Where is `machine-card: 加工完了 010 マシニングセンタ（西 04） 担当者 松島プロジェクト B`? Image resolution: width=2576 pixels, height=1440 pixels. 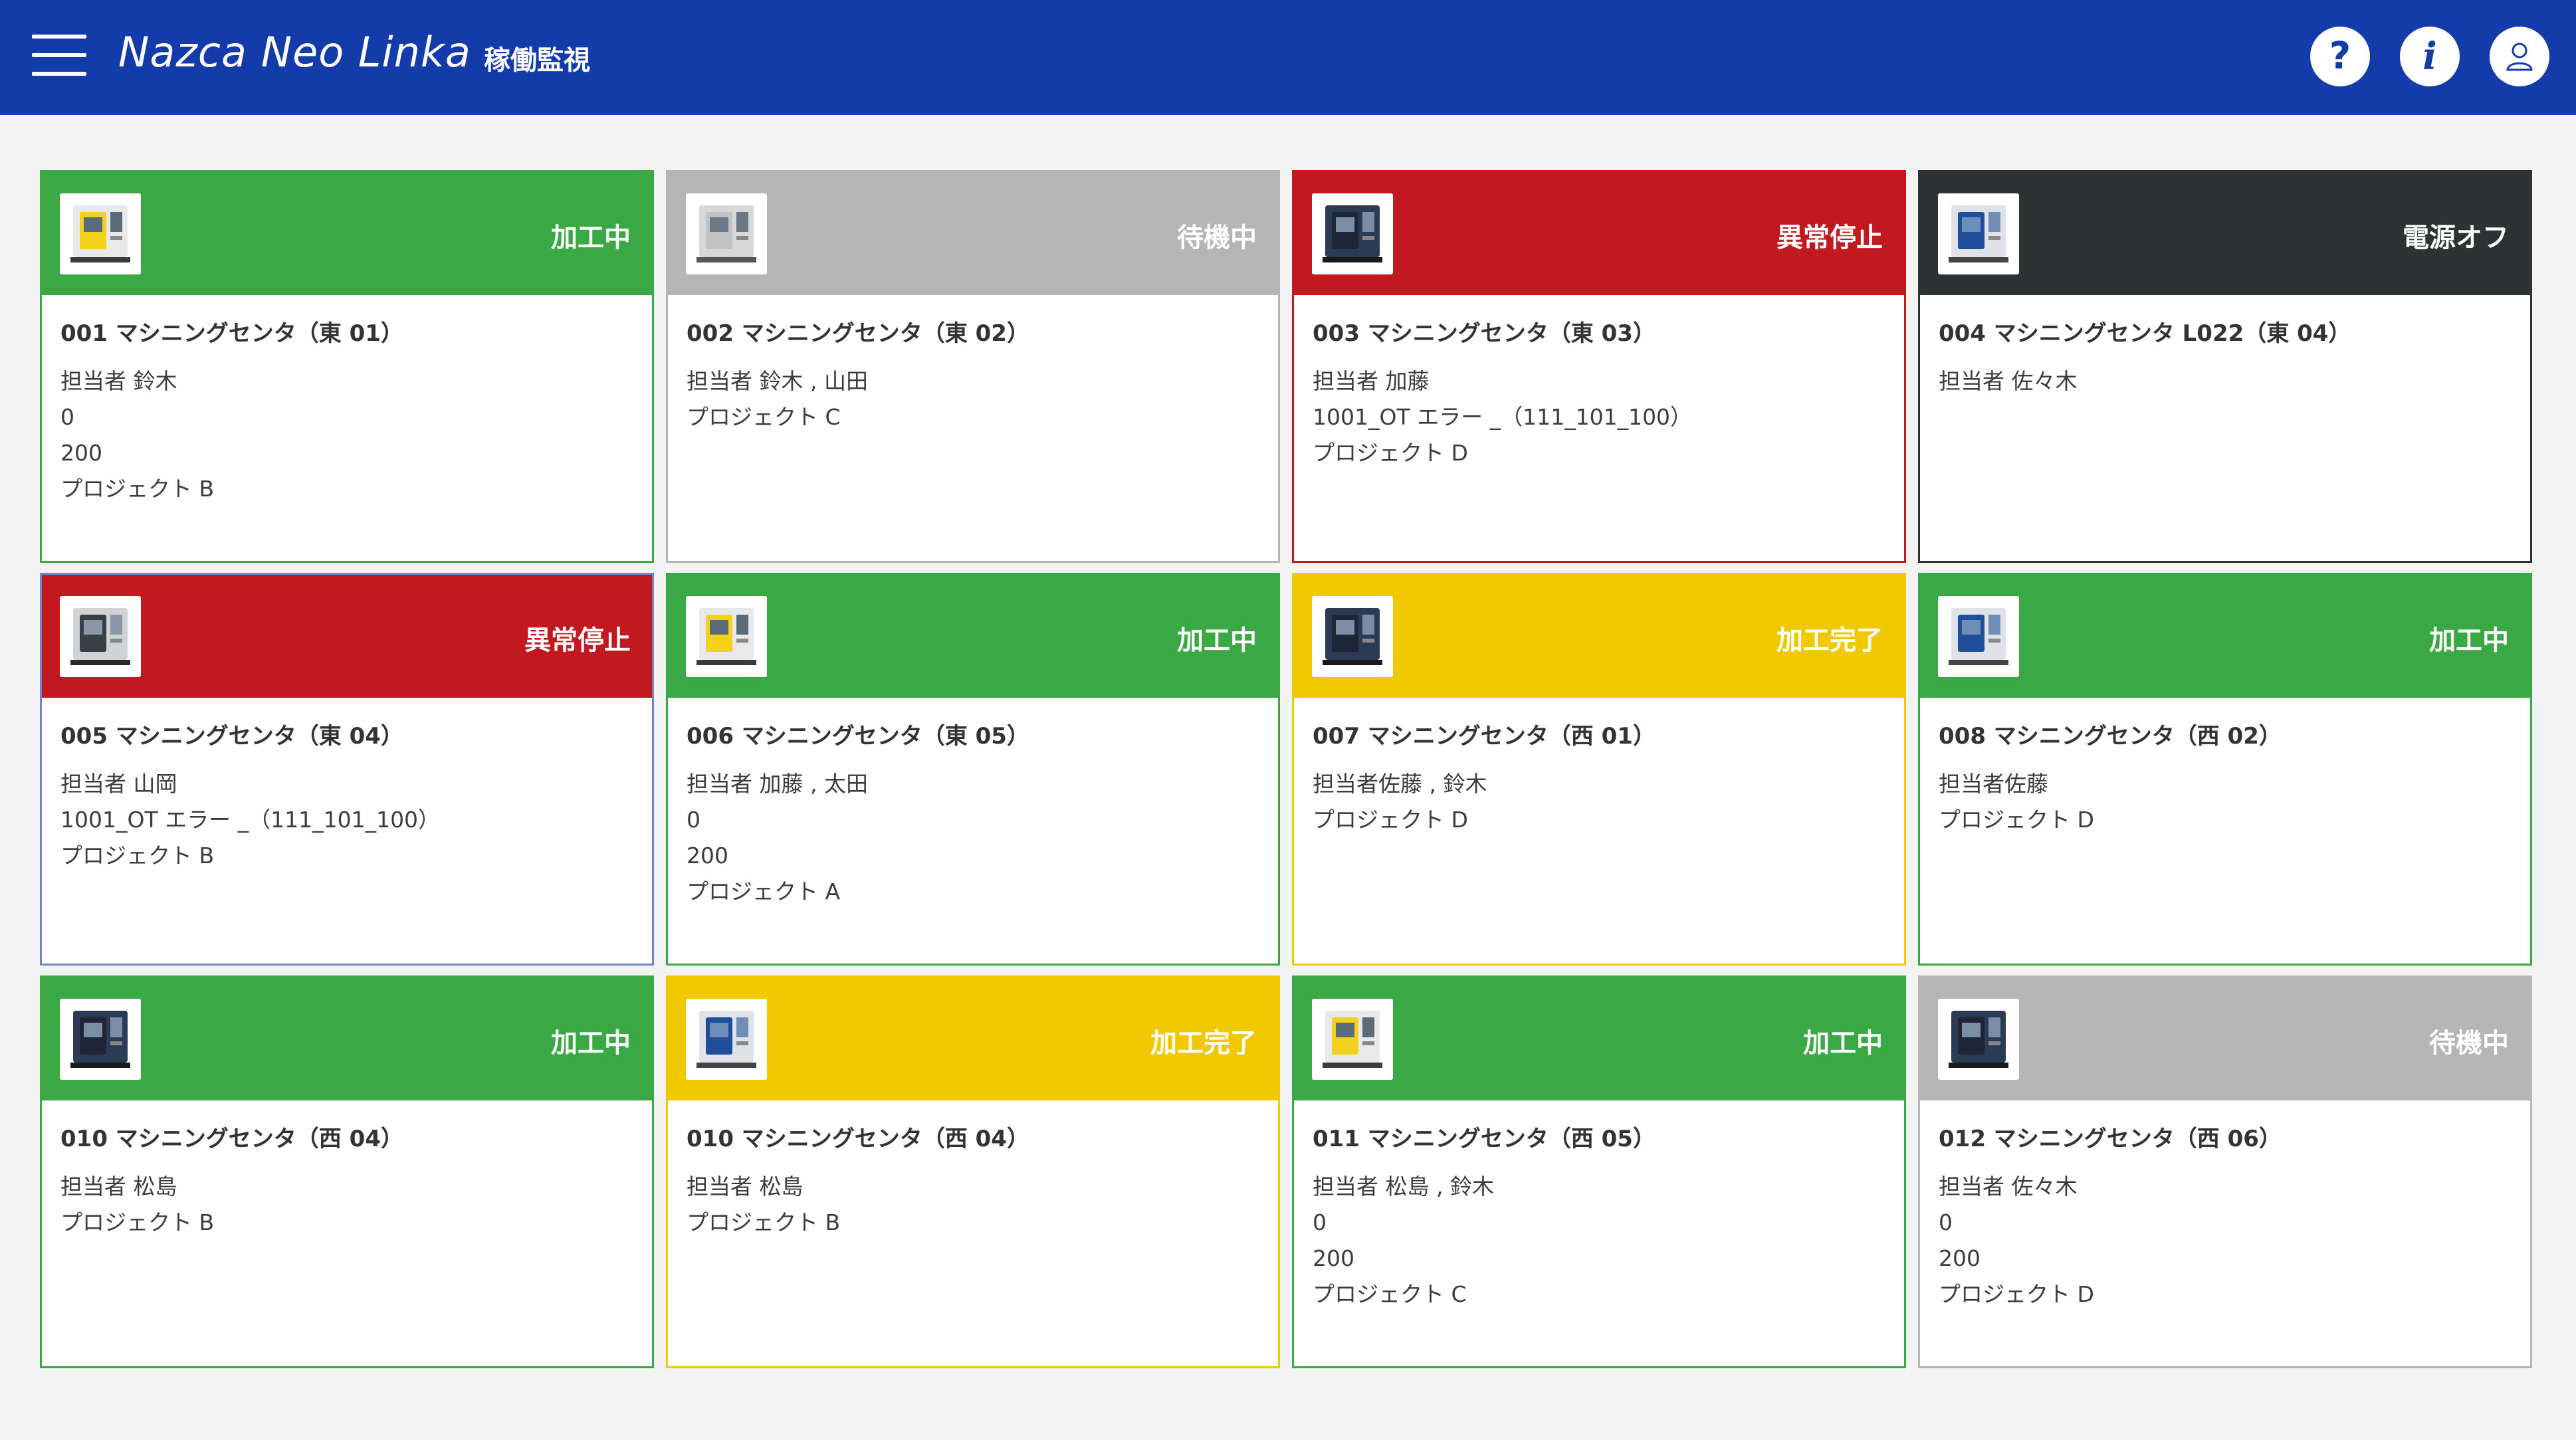 machine-card: 加工完了 010 マシニングセンタ（西 04） 担当者 松島プロジェクト B is located at coordinates (973, 1172).